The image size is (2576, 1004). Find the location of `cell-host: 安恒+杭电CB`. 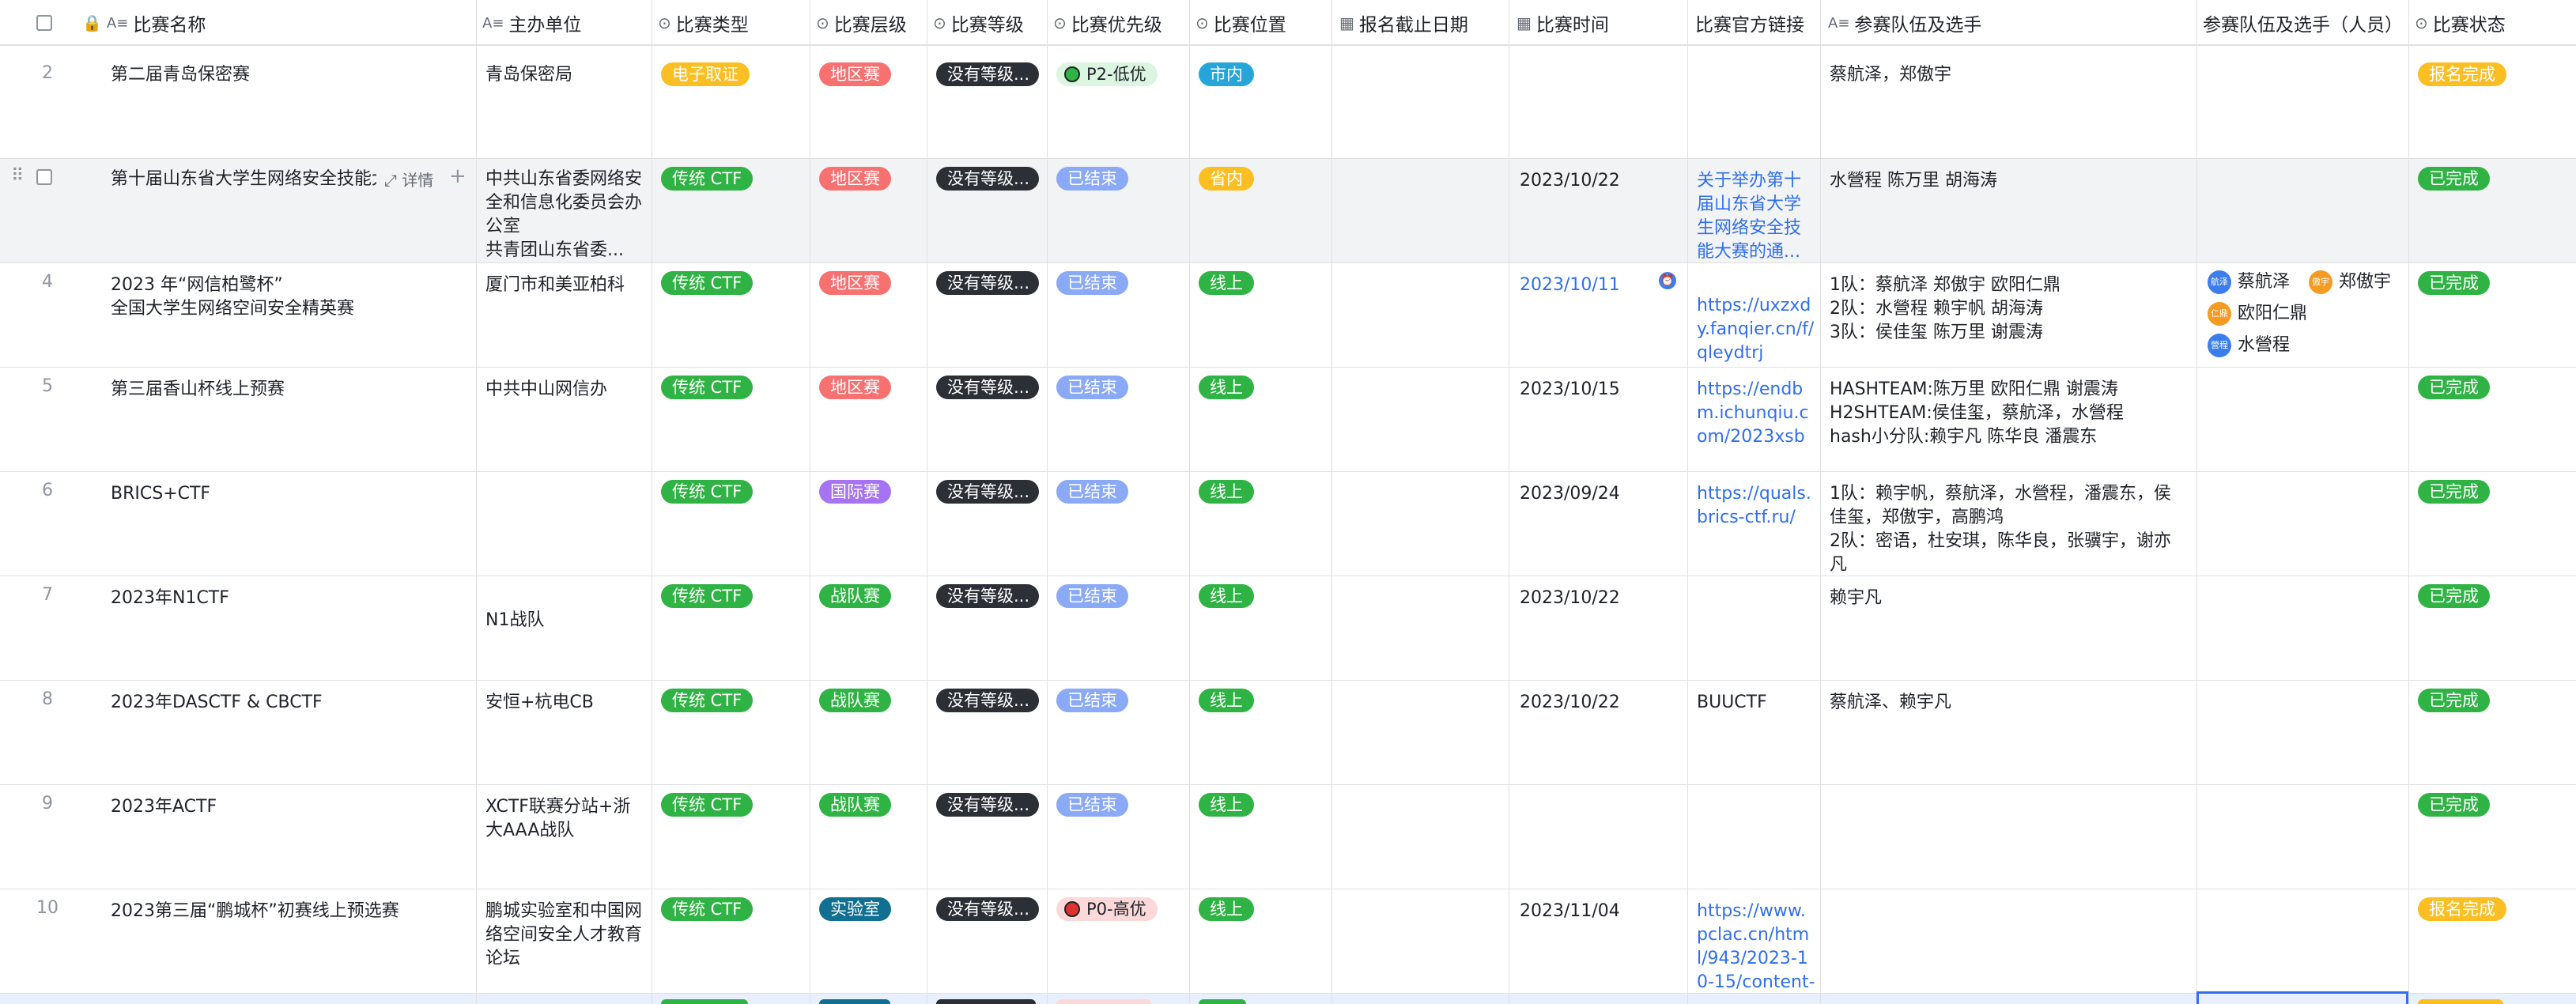

cell-host: 安恒+杭电CB is located at coordinates (564, 703).